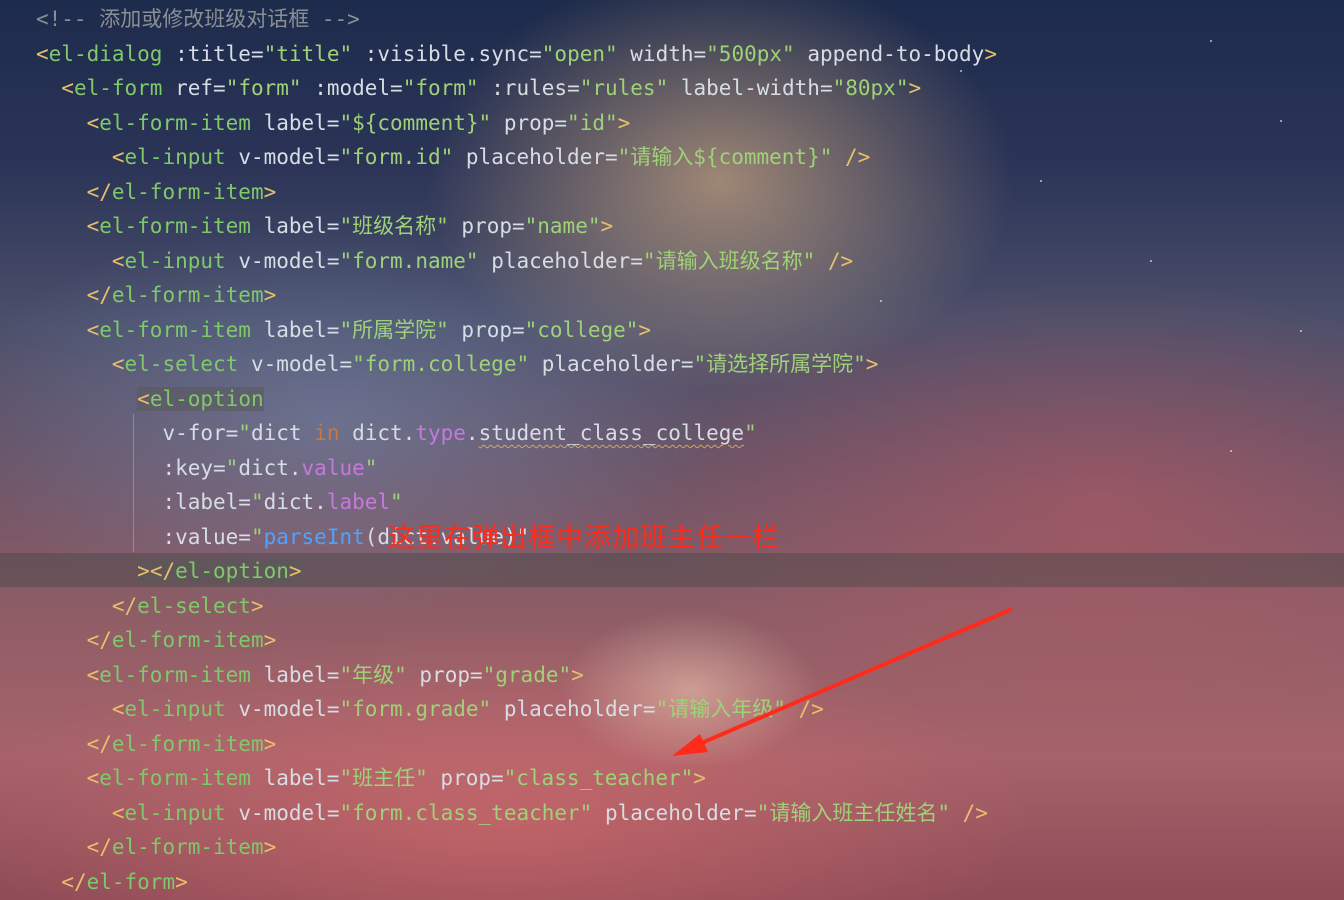  I want to click on arrow-head-icon, so click(690, 745).